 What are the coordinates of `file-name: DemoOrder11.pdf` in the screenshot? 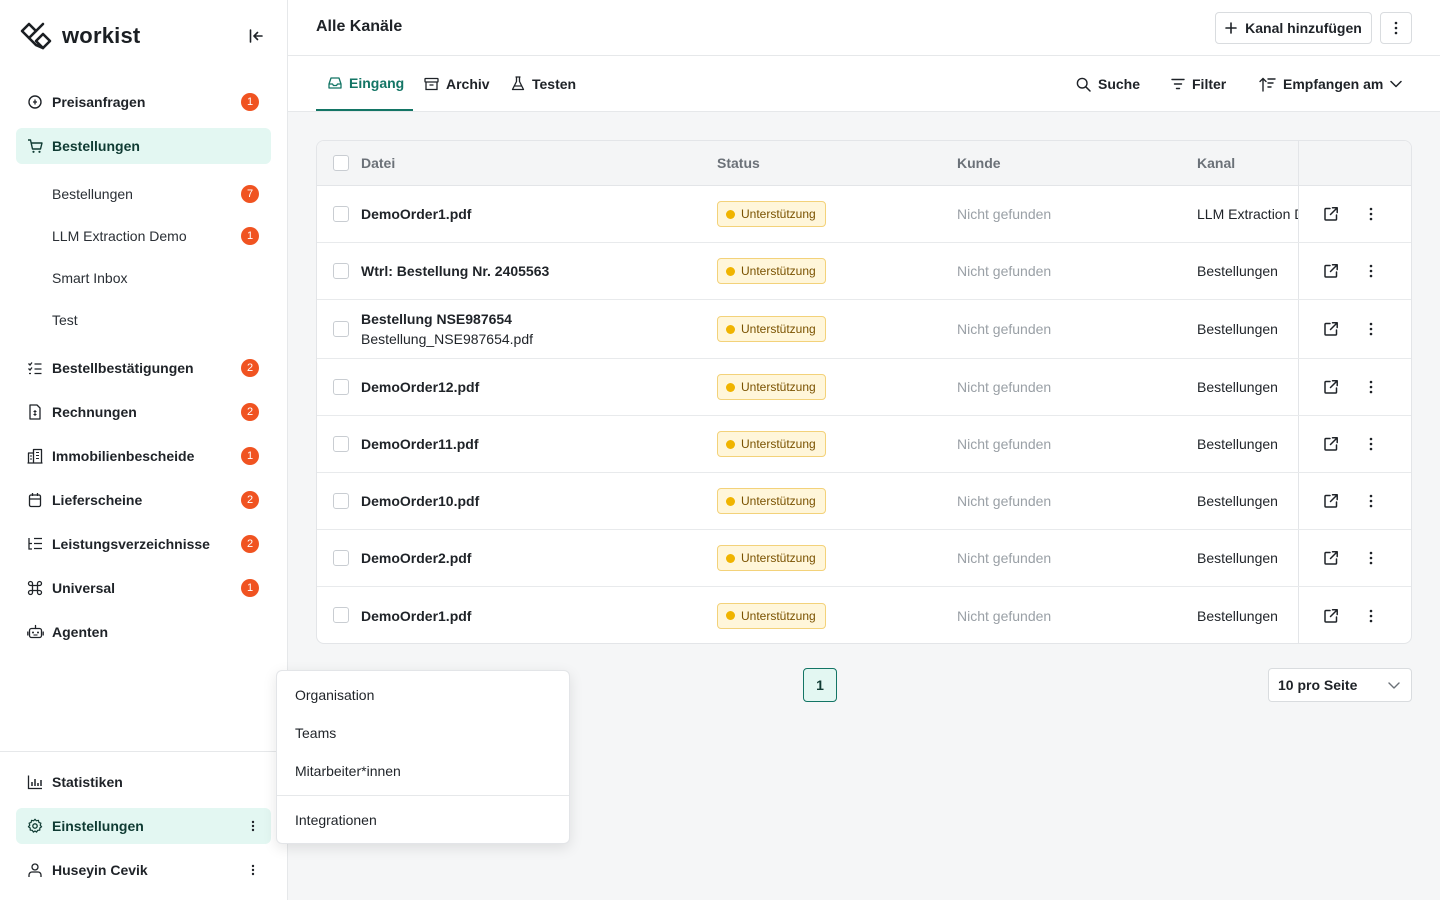 It's located at (419, 444).